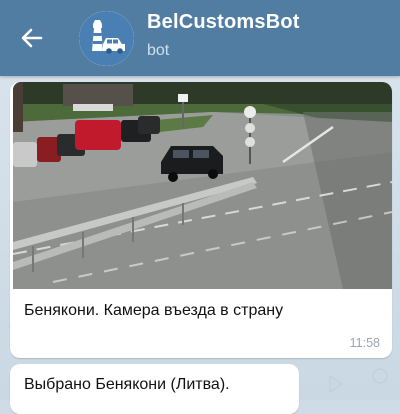  Describe the element at coordinates (154, 310) in the screenshot. I see `message-caption: Бенякони. Камера въезда в страну` at that location.